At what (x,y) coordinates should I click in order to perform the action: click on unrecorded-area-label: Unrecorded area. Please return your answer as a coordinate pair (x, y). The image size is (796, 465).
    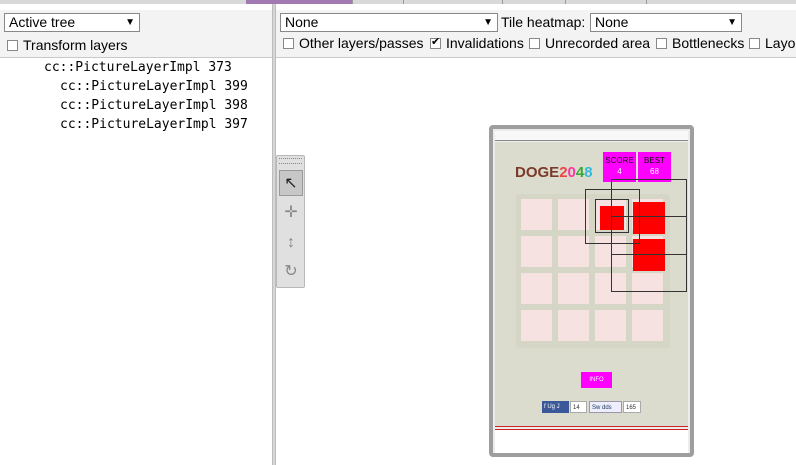
    Looking at the image, I should click on (598, 43).